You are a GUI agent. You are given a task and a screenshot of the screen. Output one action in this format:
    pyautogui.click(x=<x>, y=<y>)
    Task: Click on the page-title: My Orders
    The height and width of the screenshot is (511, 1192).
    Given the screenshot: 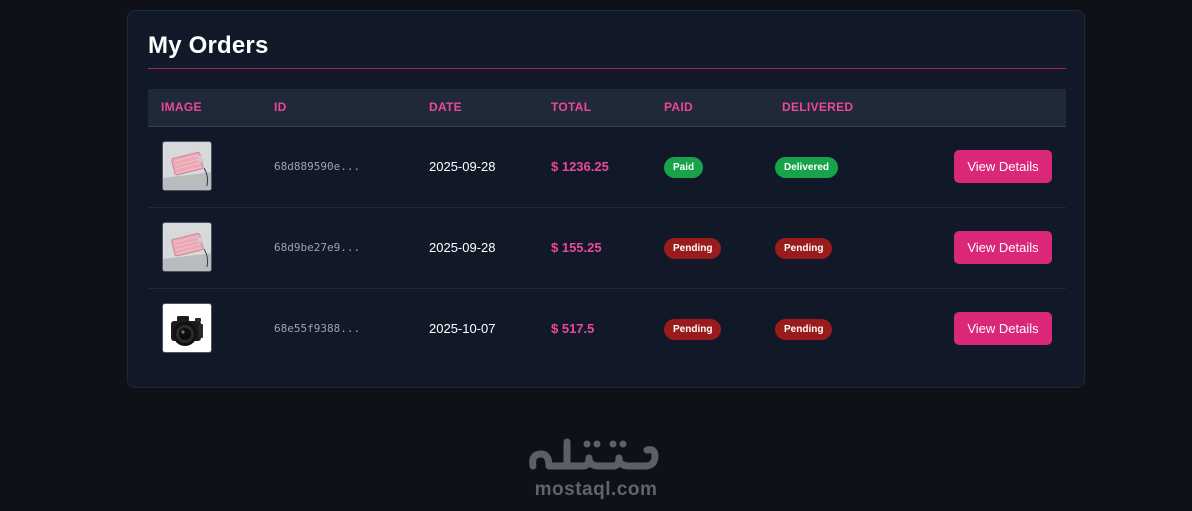 What is the action you would take?
    pyautogui.click(x=208, y=45)
    